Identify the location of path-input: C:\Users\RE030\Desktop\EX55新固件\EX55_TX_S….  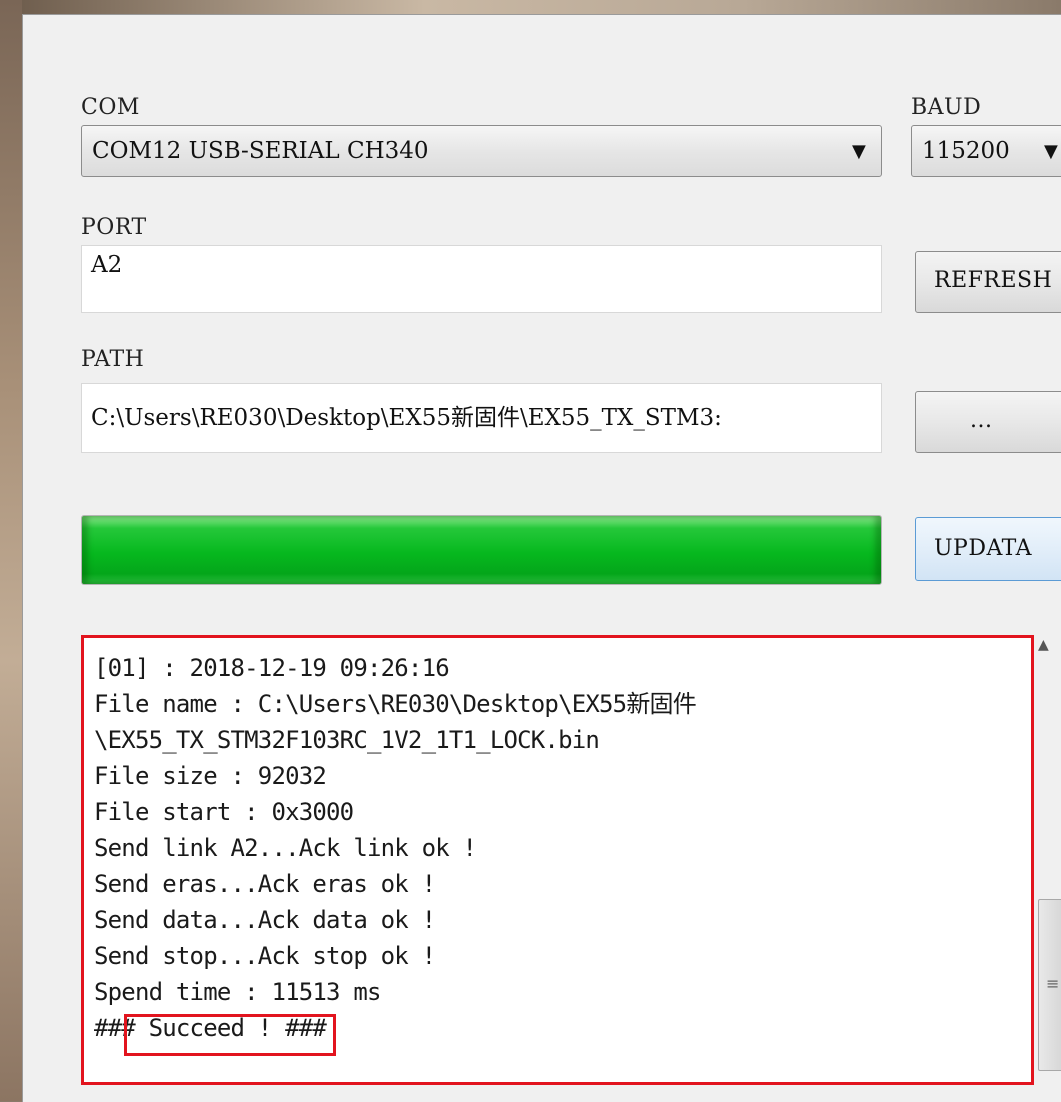
(481, 418).